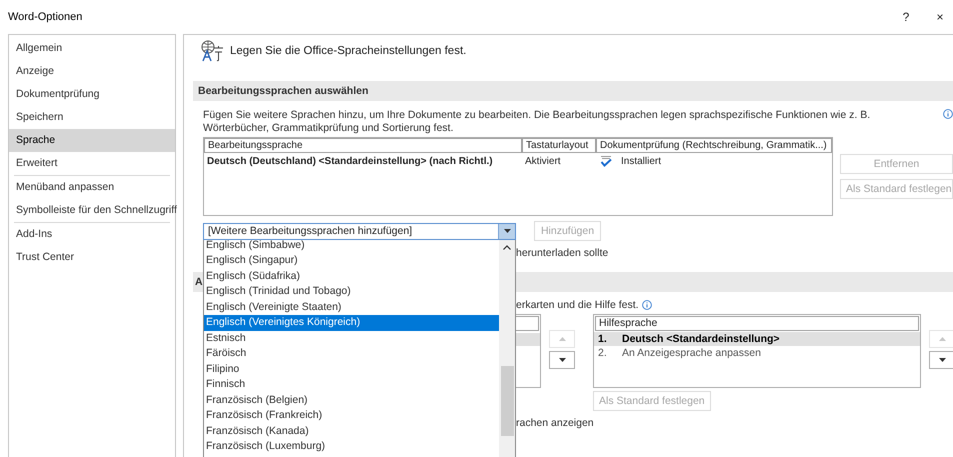 The width and height of the screenshot is (953, 457). I want to click on dropdown-option: Finnisch, so click(351, 384).